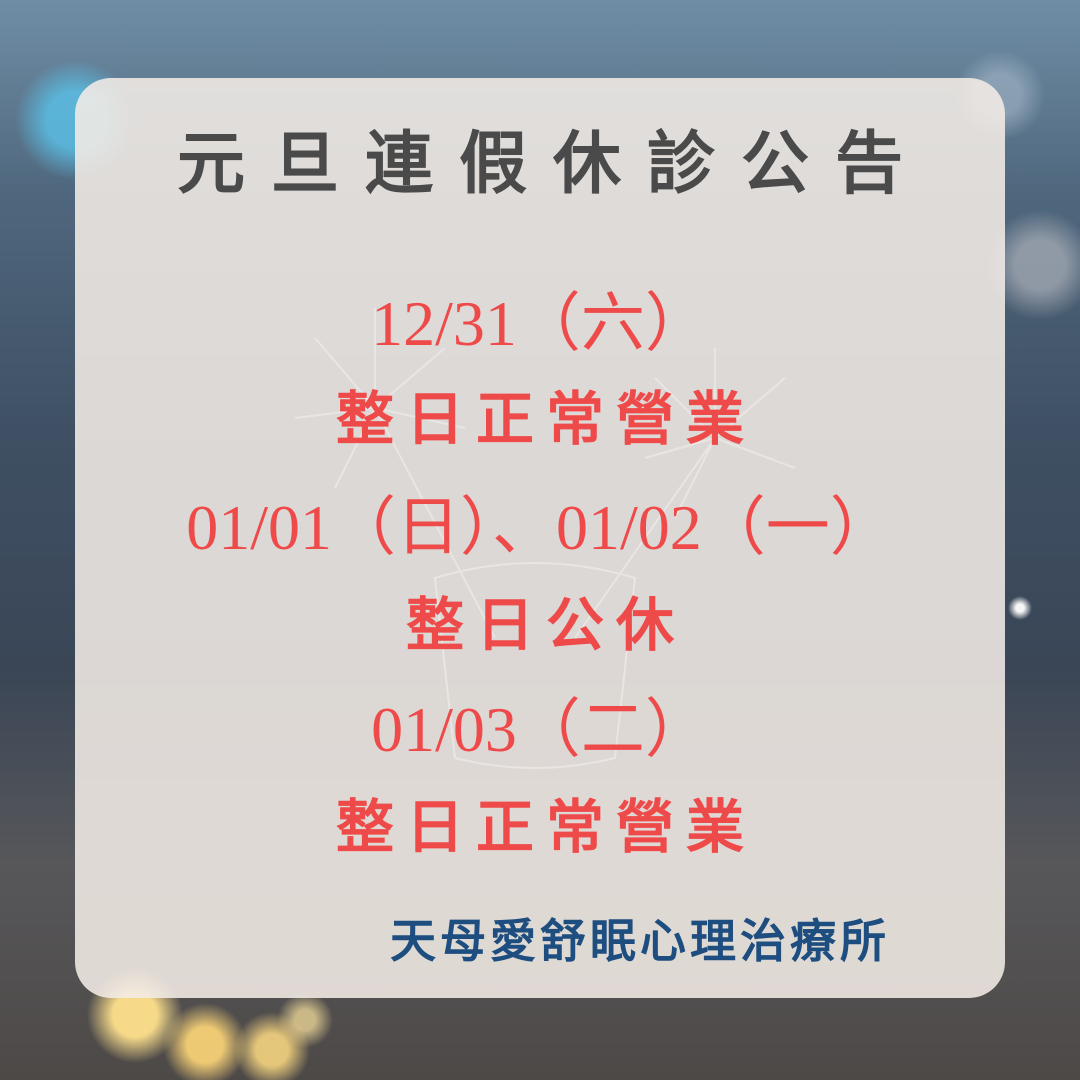  What do you see at coordinates (540, 729) in the screenshot?
I see `date-jan-03: 01/03（二）` at bounding box center [540, 729].